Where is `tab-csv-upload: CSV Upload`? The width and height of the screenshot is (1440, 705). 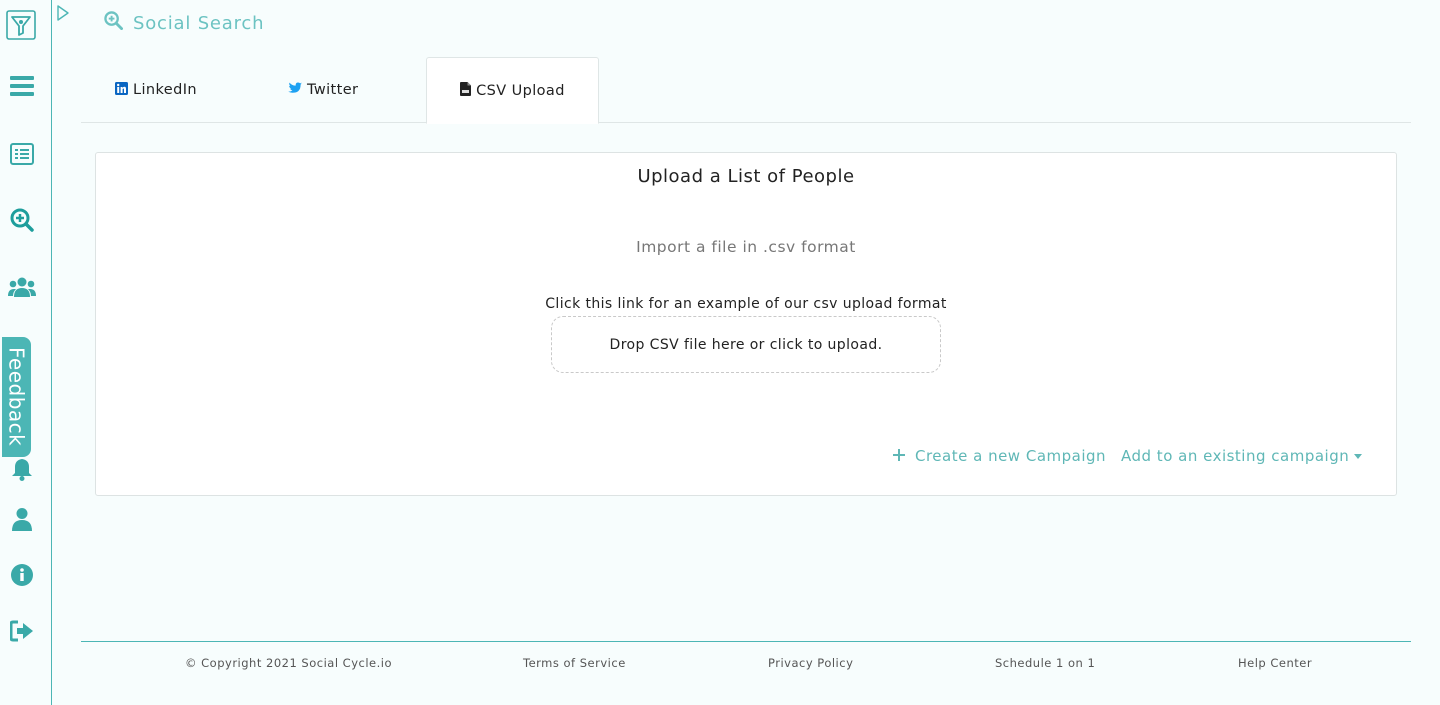 tab-csv-upload: CSV Upload is located at coordinates (512, 90).